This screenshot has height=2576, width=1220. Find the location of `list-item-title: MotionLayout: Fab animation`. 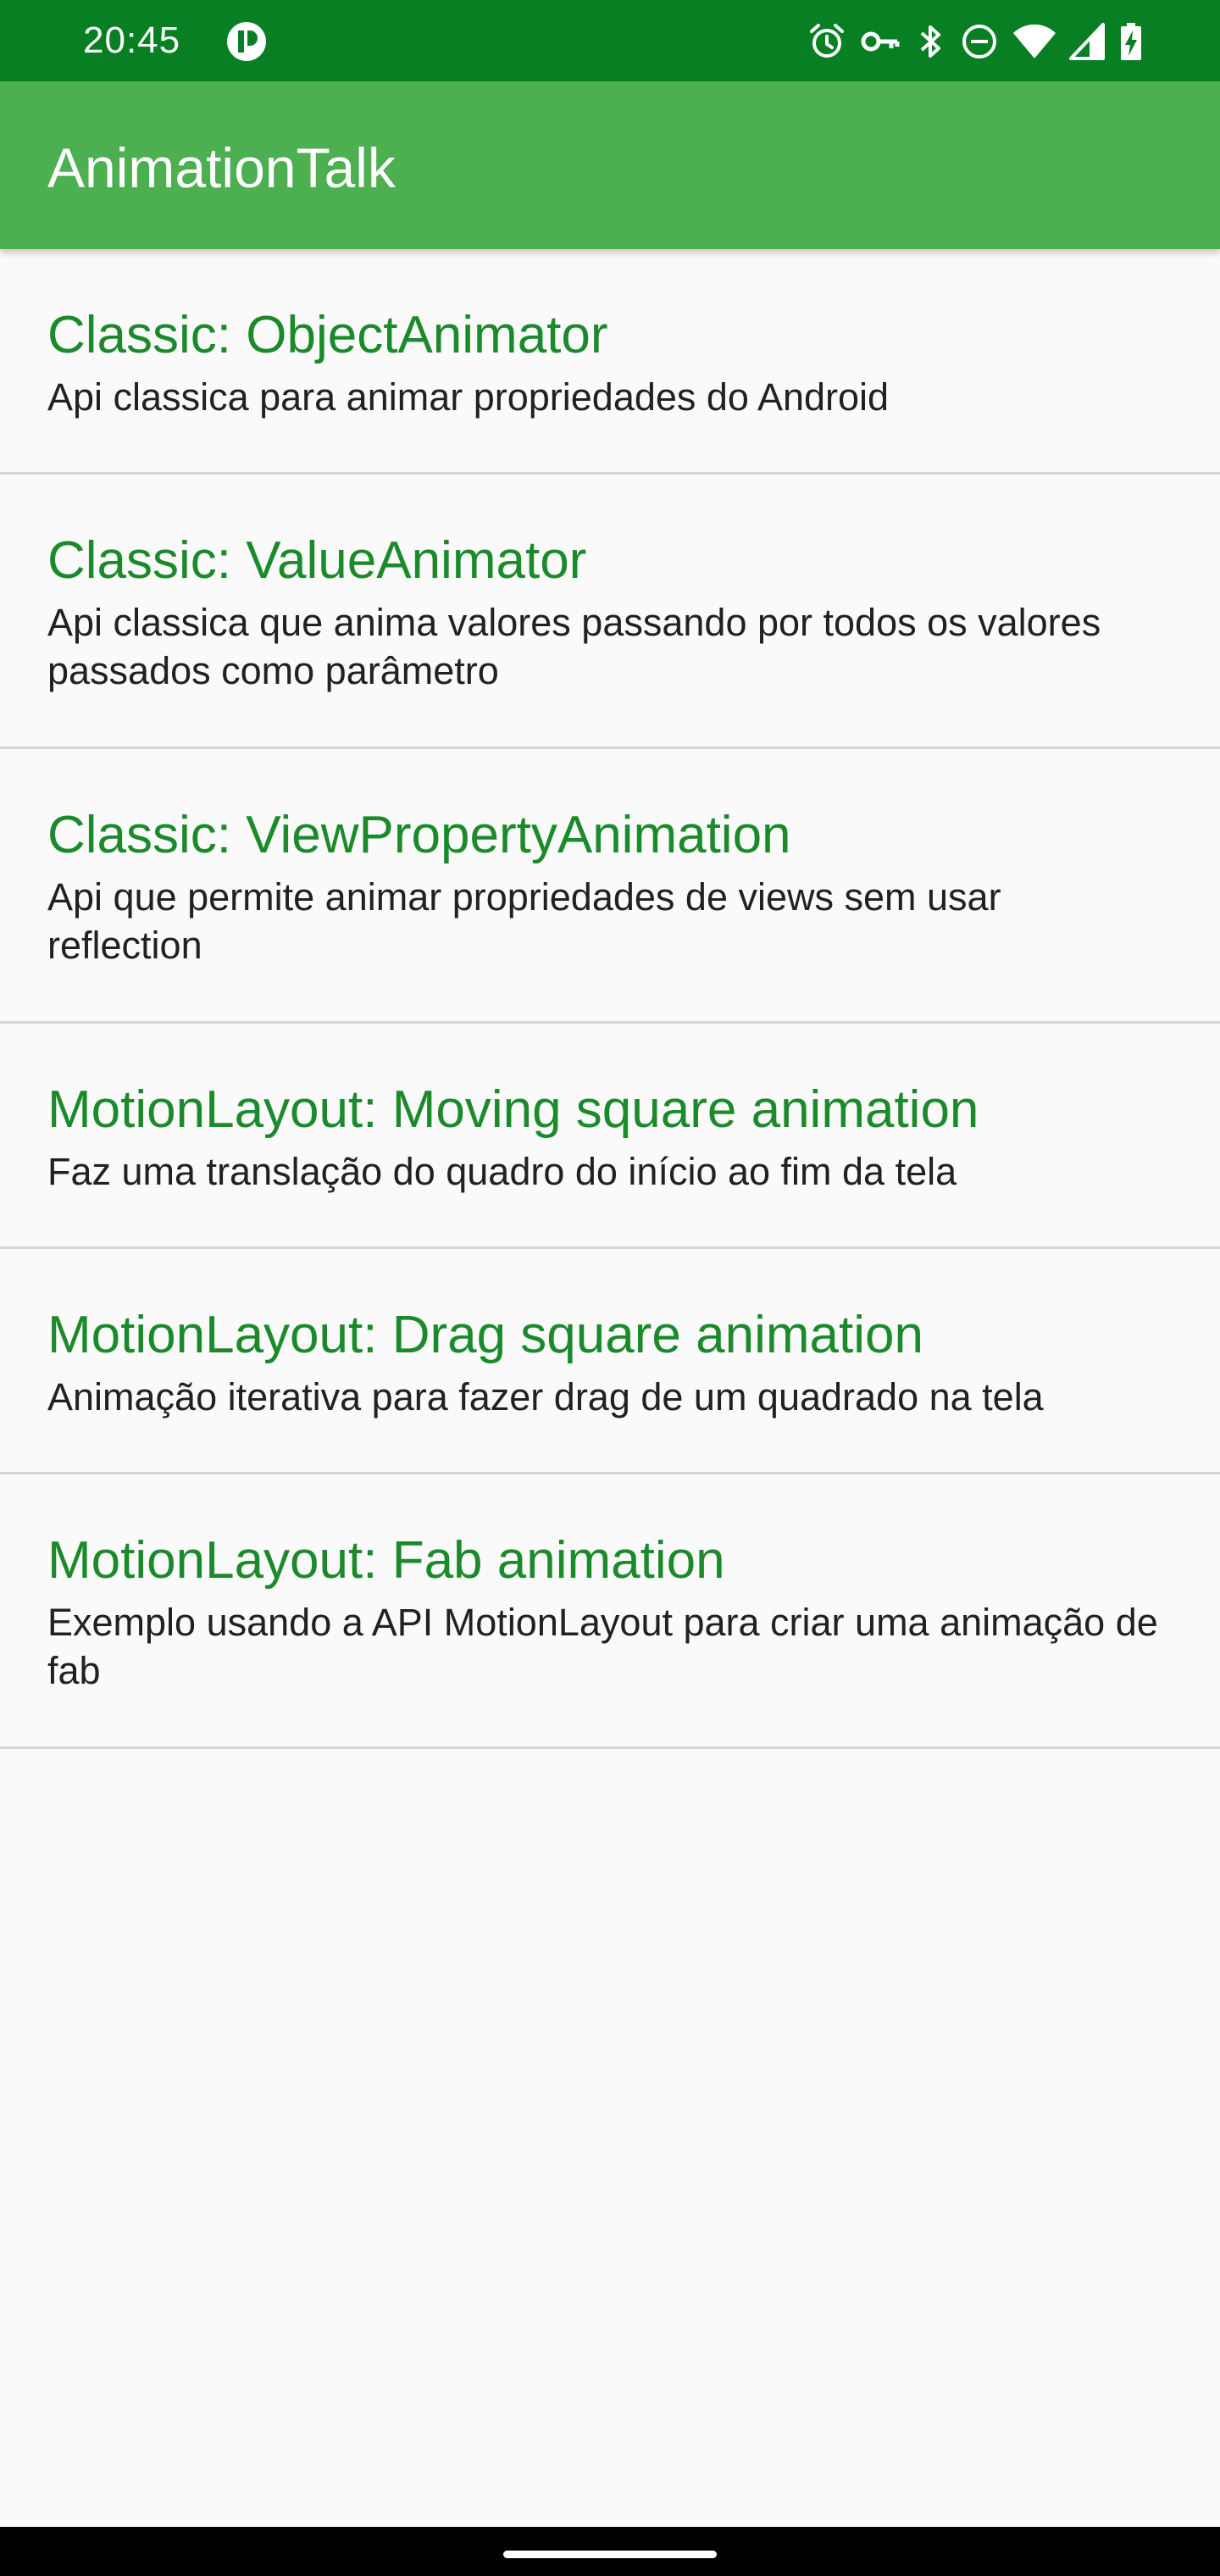

list-item-title: MotionLayout: Fab animation is located at coordinates (386, 1560).